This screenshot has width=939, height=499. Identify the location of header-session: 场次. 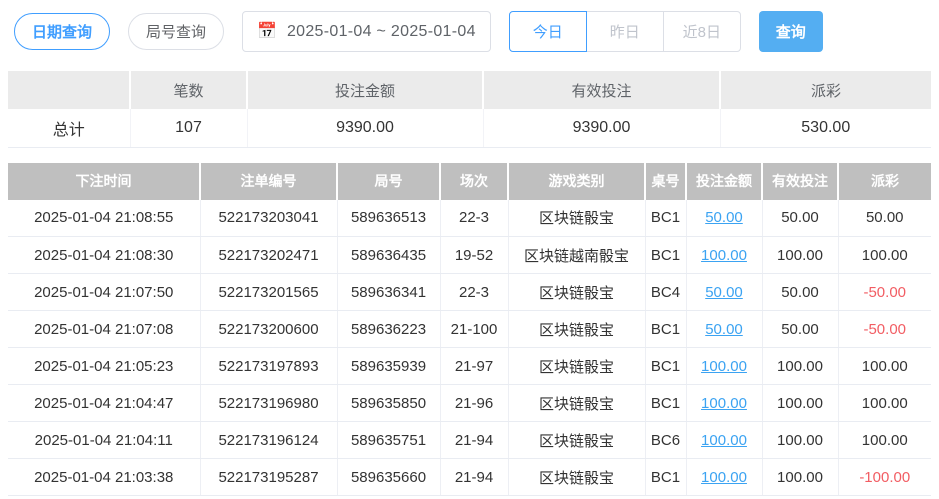
(474, 181).